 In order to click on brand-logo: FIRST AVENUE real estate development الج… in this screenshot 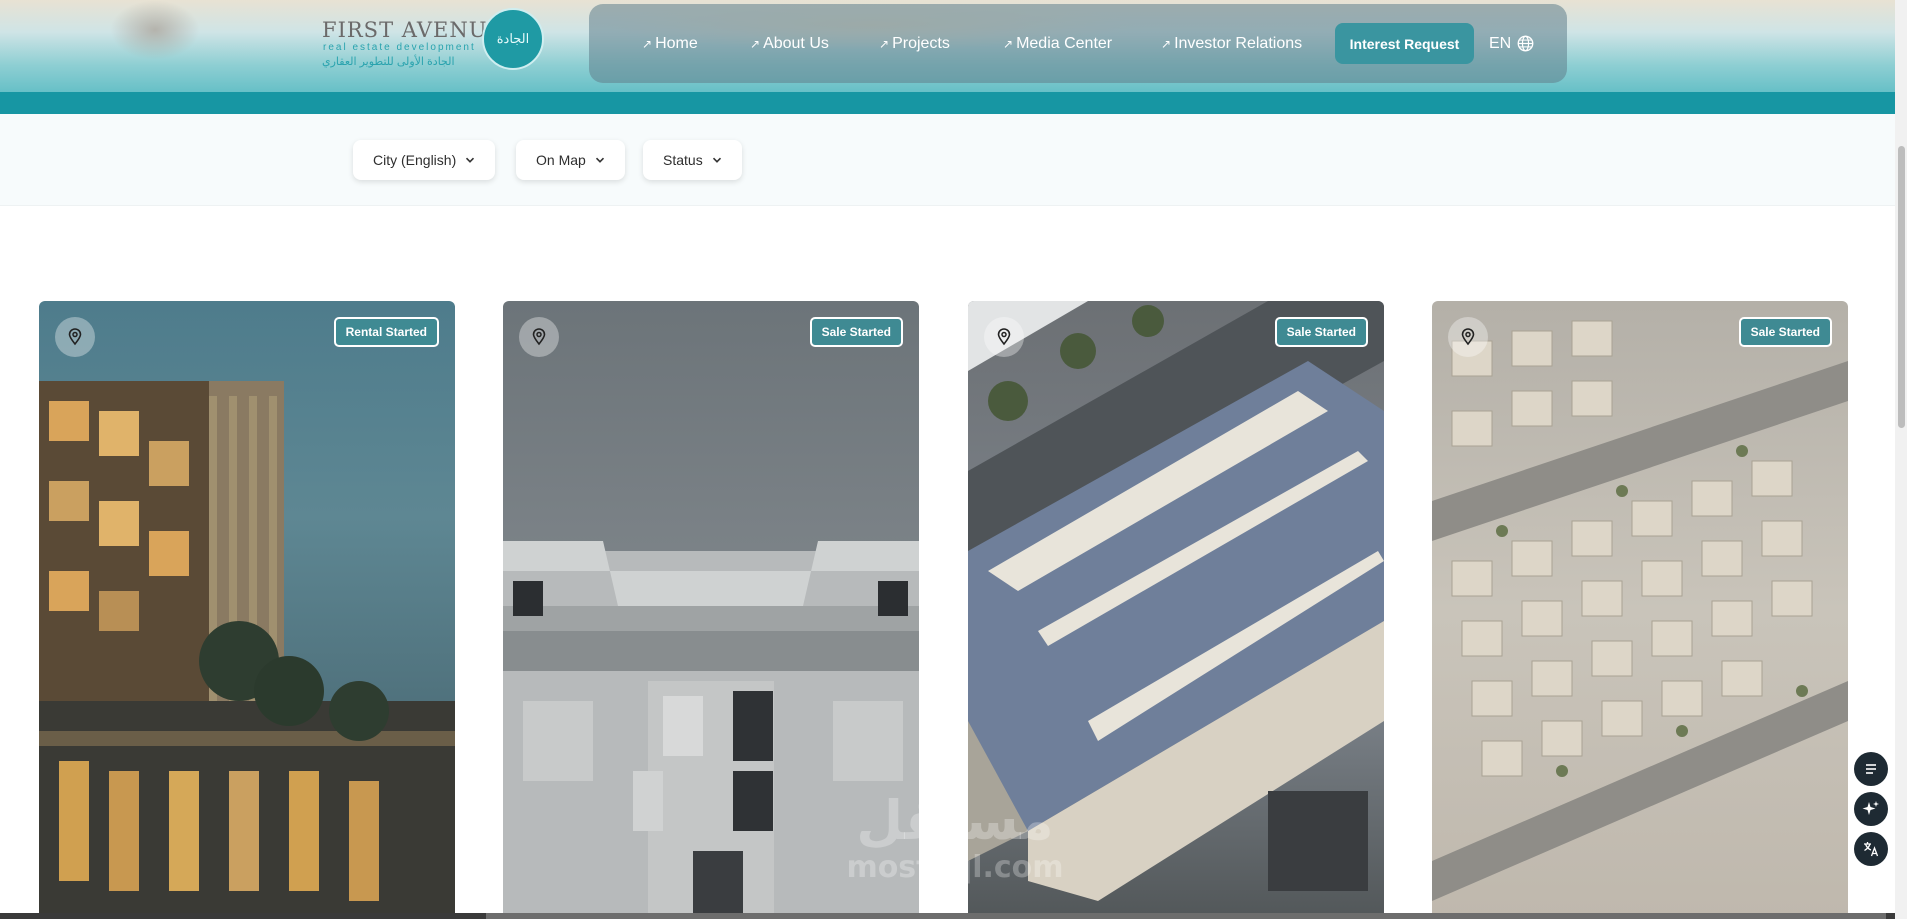, I will do `click(433, 41)`.